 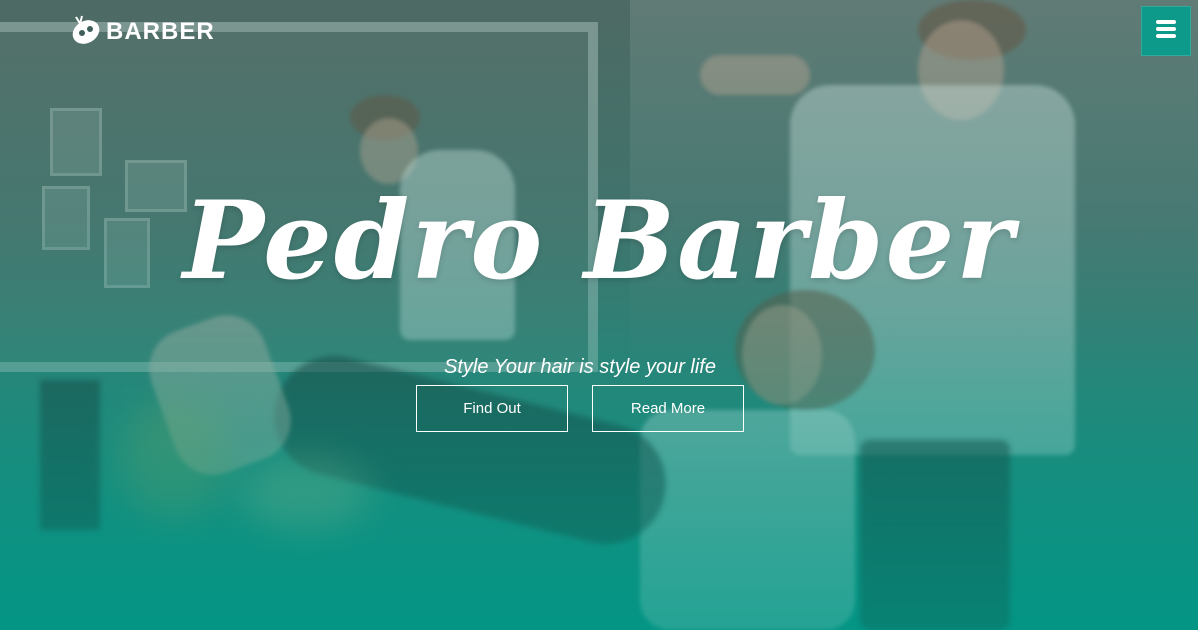 I want to click on read-more-button: Read More, so click(x=668, y=408).